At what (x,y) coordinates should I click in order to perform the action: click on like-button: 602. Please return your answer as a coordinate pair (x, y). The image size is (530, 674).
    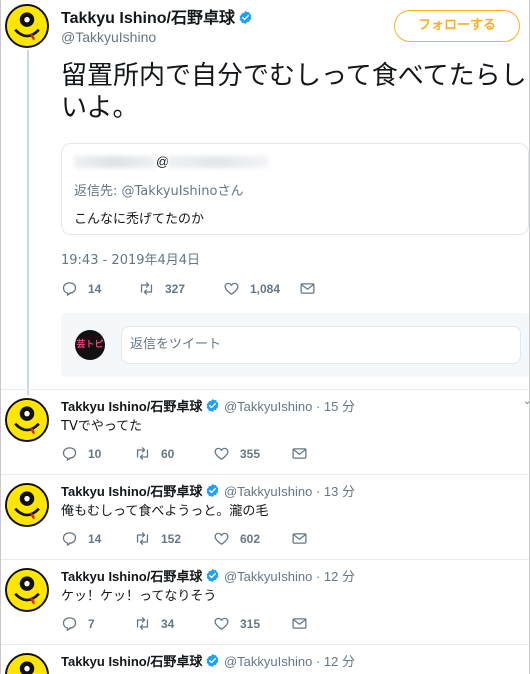
    Looking at the image, I should click on (252, 538).